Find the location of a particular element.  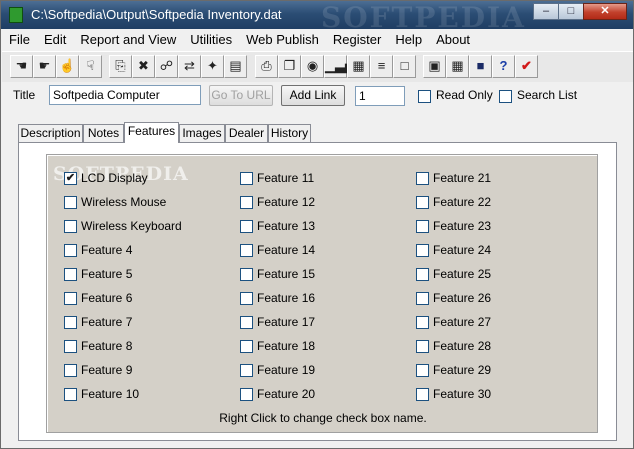

add-link-button: Add Link is located at coordinates (313, 95).